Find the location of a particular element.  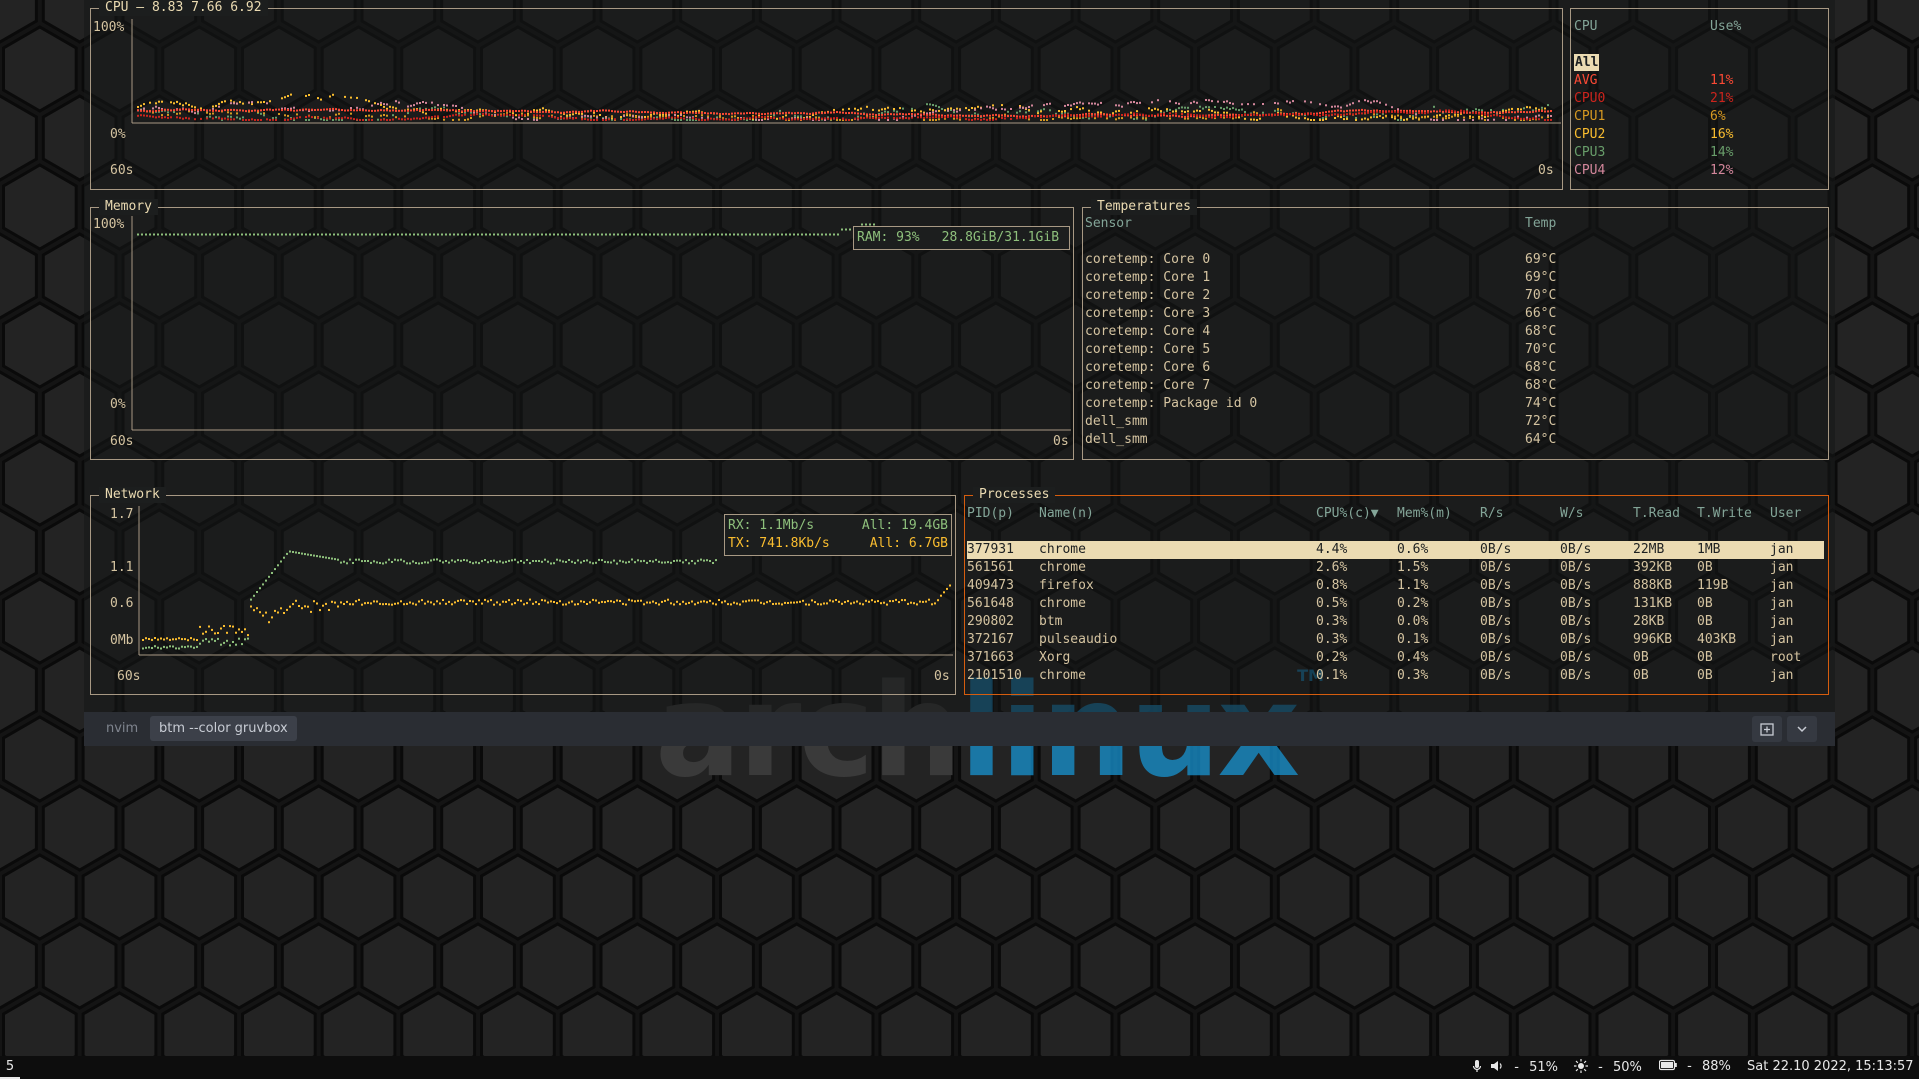

process-row: 377931 chrome 4.4% 0.6% 0B/s 0B/s 22MB 1MB jan is located at coordinates (1395, 550).